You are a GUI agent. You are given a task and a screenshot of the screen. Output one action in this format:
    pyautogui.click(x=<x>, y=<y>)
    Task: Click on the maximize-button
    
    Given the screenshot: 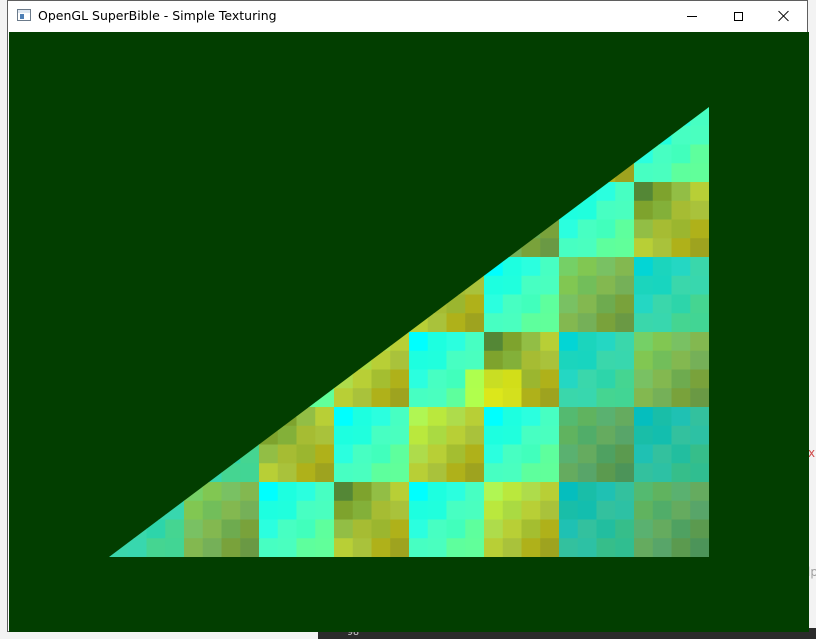 What is the action you would take?
    pyautogui.click(x=738, y=16)
    